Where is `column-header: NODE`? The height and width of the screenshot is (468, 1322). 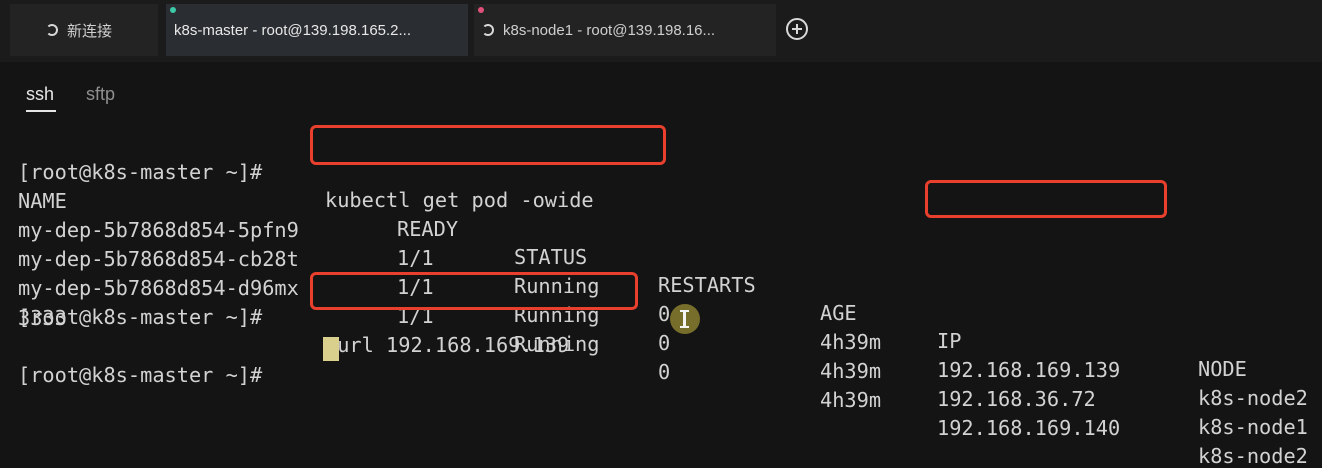 column-header: NODE is located at coordinates (1222, 369).